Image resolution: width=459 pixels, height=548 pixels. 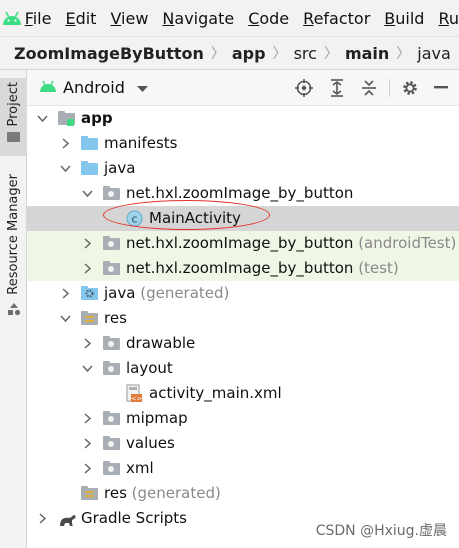 I want to click on locate-icon, so click(x=304, y=88).